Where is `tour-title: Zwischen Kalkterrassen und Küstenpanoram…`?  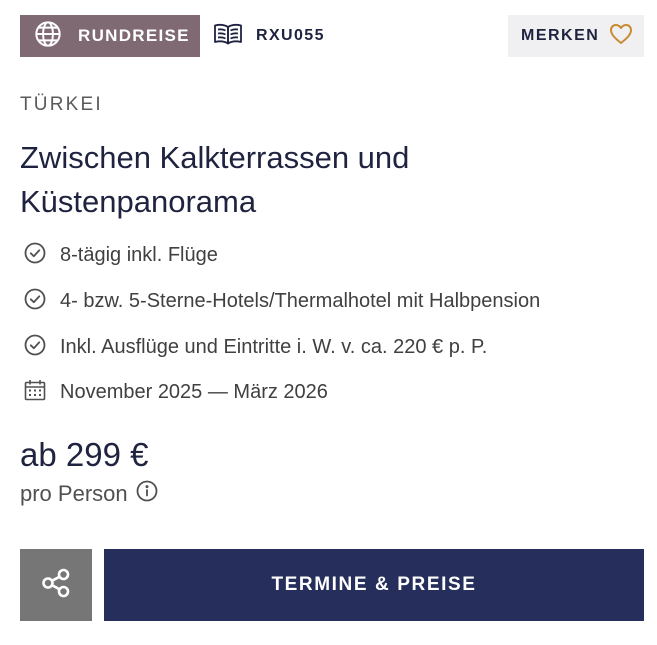 tour-title: Zwischen Kalkterrassen und Küstenpanoram… is located at coordinates (215, 179).